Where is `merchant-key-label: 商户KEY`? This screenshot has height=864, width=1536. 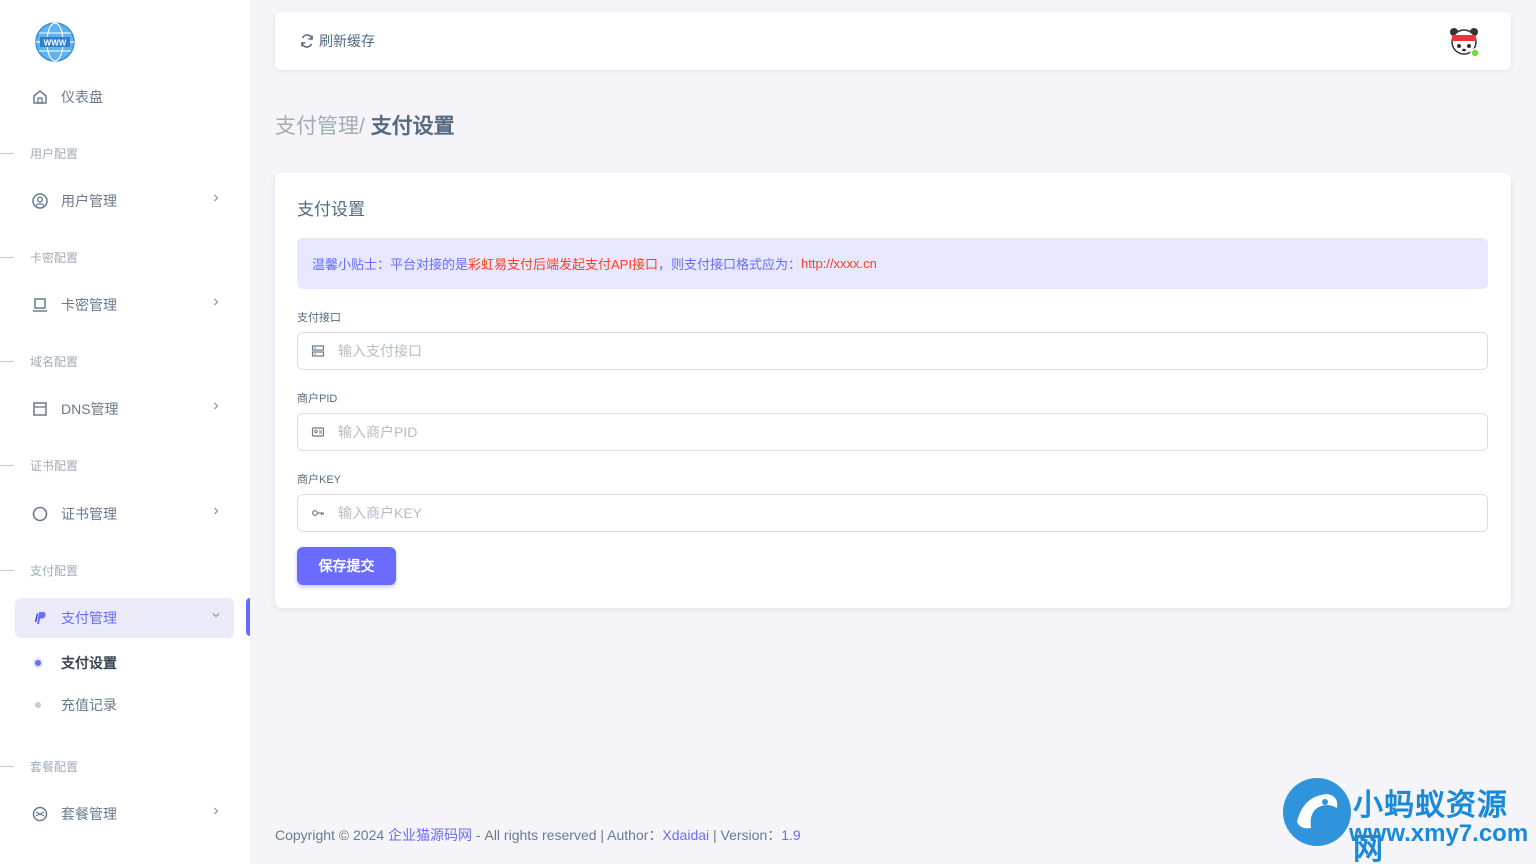 merchant-key-label: 商户KEY is located at coordinates (319, 480).